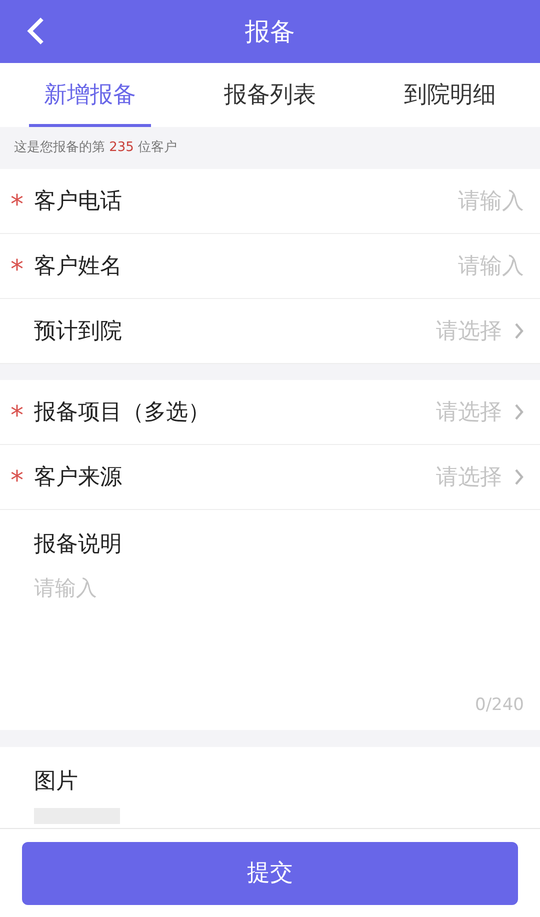 This screenshot has width=540, height=917. I want to click on field-label: 图片, so click(56, 782).